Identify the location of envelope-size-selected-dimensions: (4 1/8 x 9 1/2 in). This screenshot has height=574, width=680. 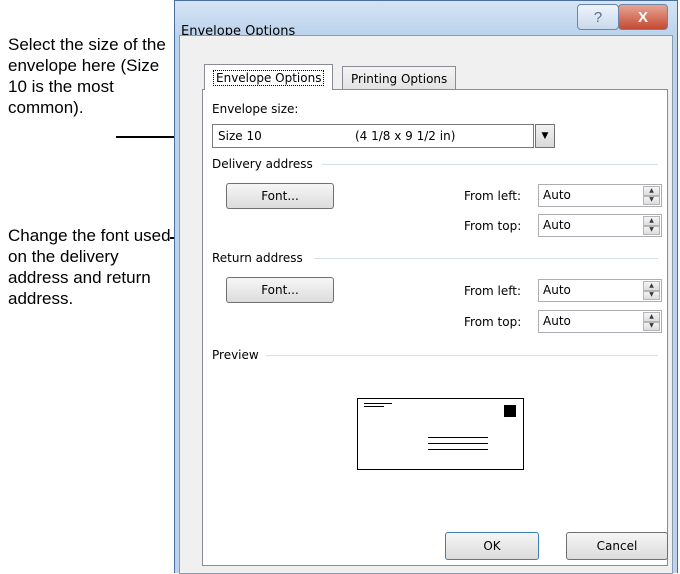
(405, 136).